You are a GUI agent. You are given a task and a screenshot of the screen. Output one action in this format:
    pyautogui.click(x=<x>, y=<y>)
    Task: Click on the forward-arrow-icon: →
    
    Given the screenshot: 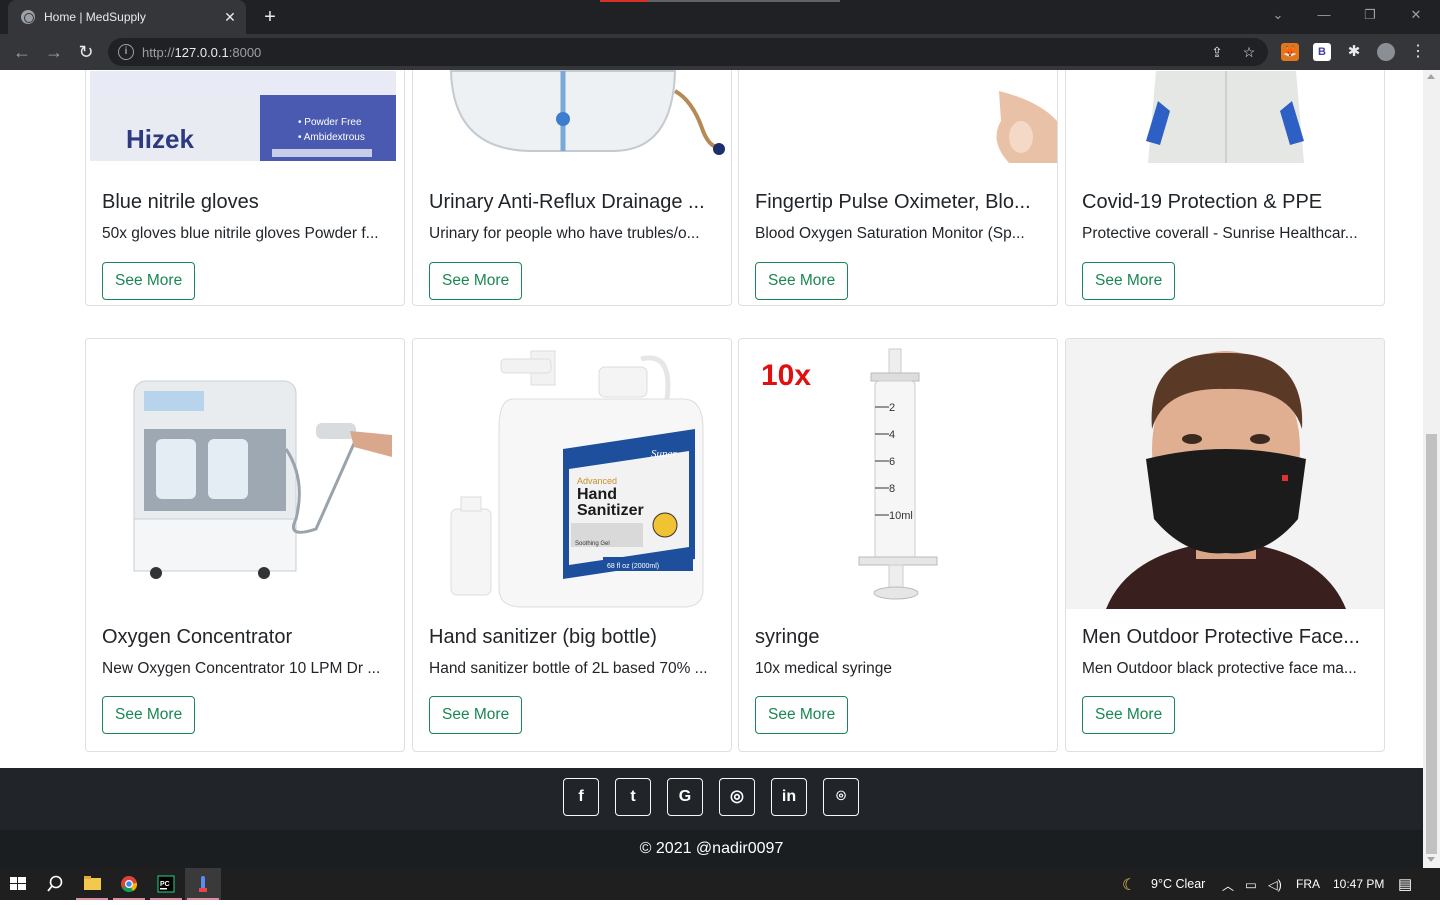 What is the action you would take?
    pyautogui.click(x=54, y=52)
    